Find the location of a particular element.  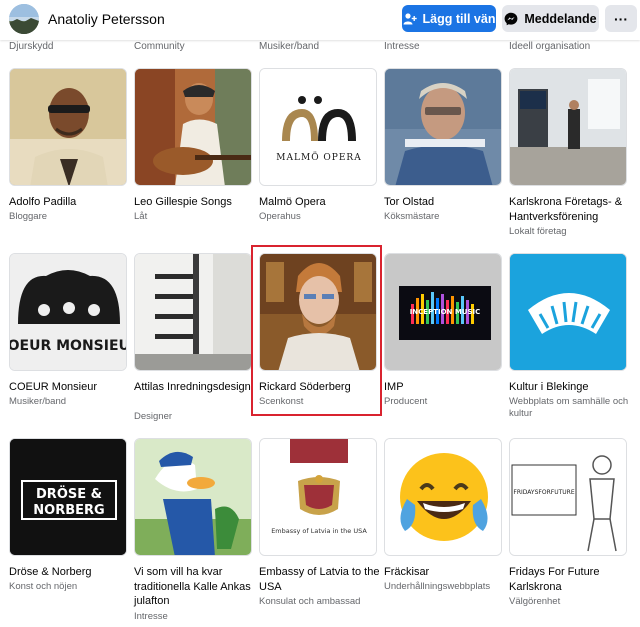

partial-category: Community is located at coordinates (159, 46).